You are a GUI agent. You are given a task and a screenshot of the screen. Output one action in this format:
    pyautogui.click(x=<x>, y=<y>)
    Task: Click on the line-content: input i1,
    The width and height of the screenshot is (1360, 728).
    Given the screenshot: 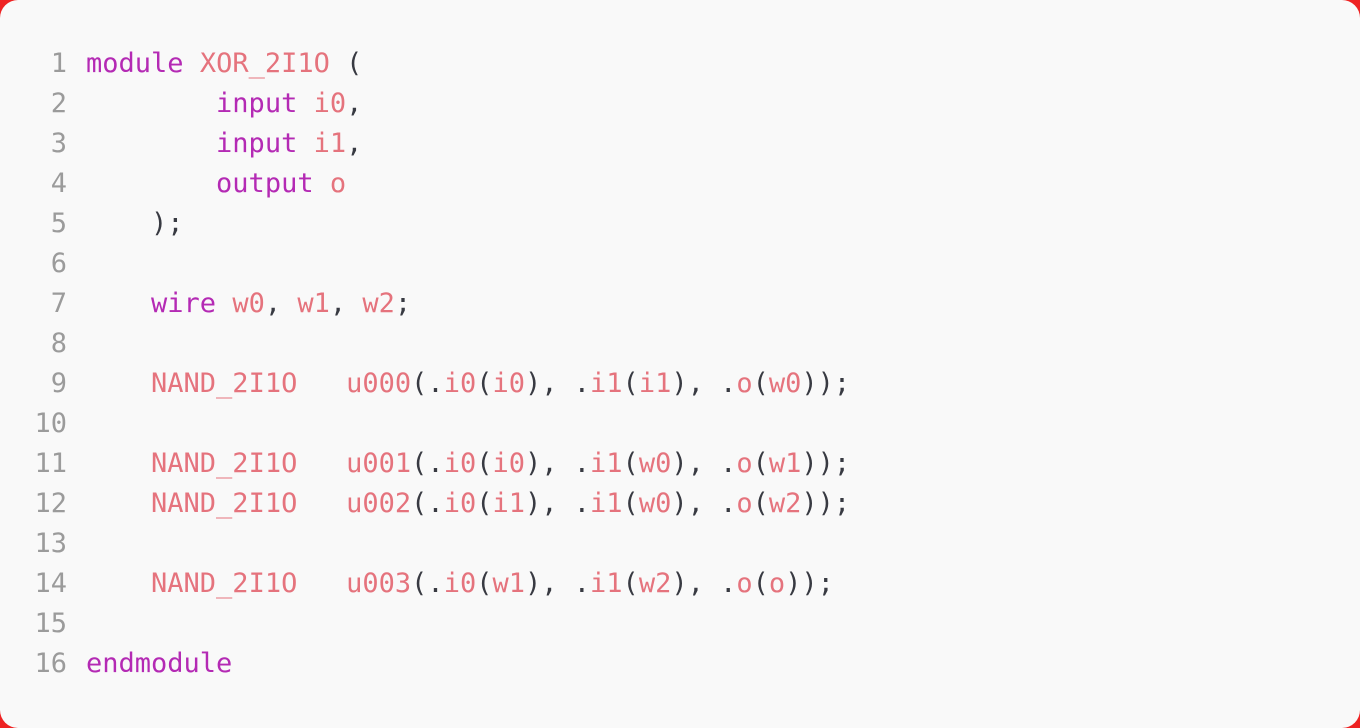 What is the action you would take?
    pyautogui.click(x=224, y=144)
    